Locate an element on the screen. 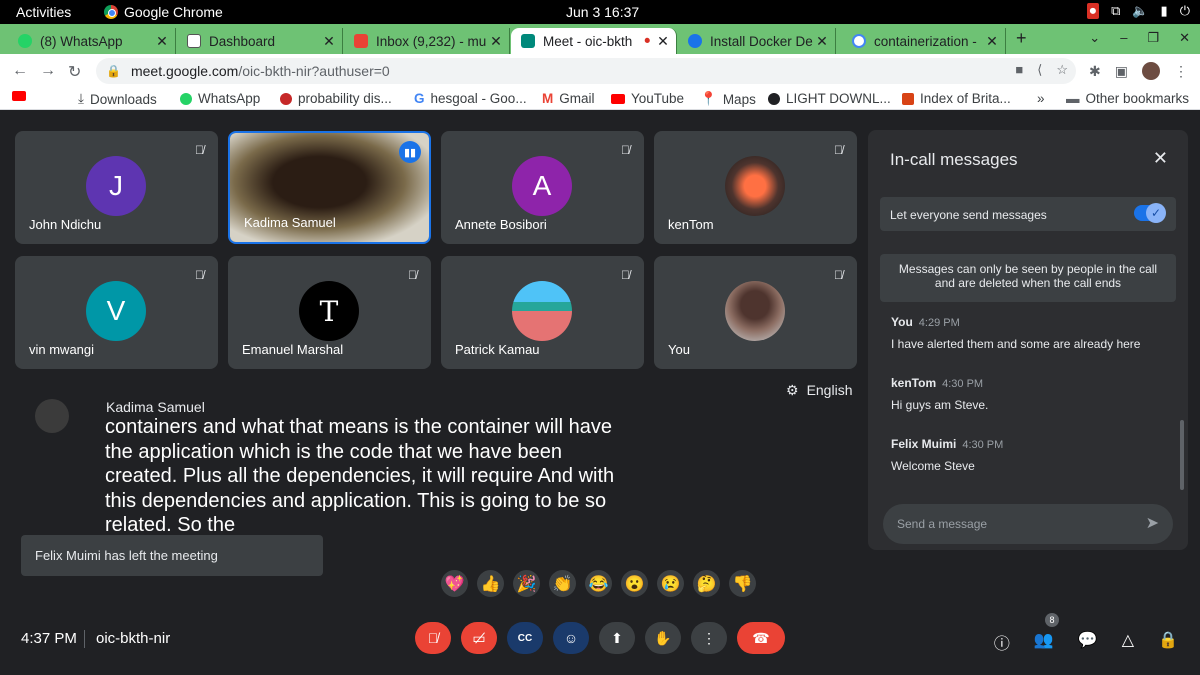  tab-whatsapp: (8) WhatsApp ✕ is located at coordinates (92, 41).